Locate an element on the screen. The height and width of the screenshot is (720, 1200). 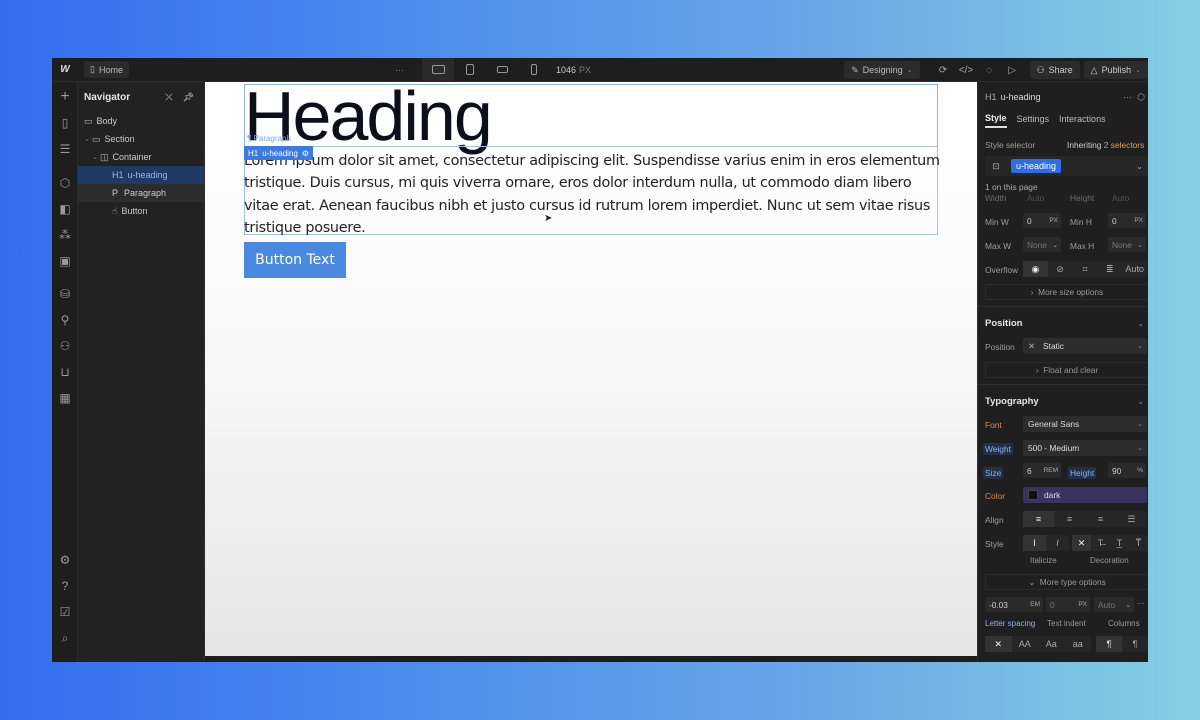
text-indent-unit: PX is located at coordinates (1082, 604).